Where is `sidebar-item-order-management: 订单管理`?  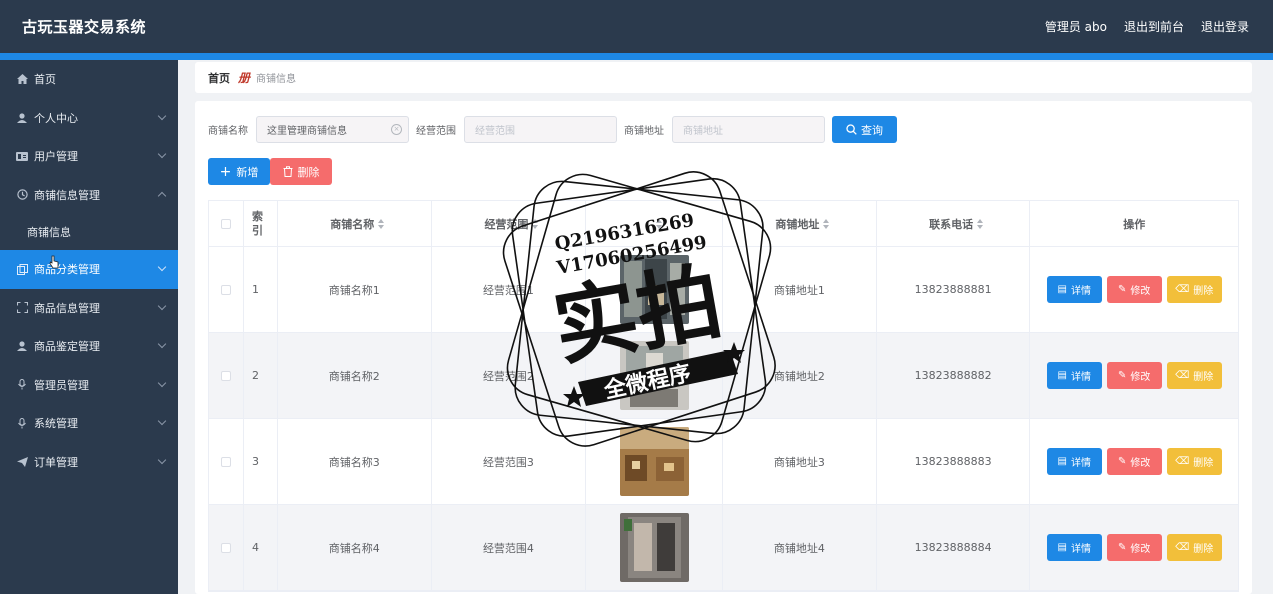
sidebar-item-order-management: 订单管理 is located at coordinates (89, 462).